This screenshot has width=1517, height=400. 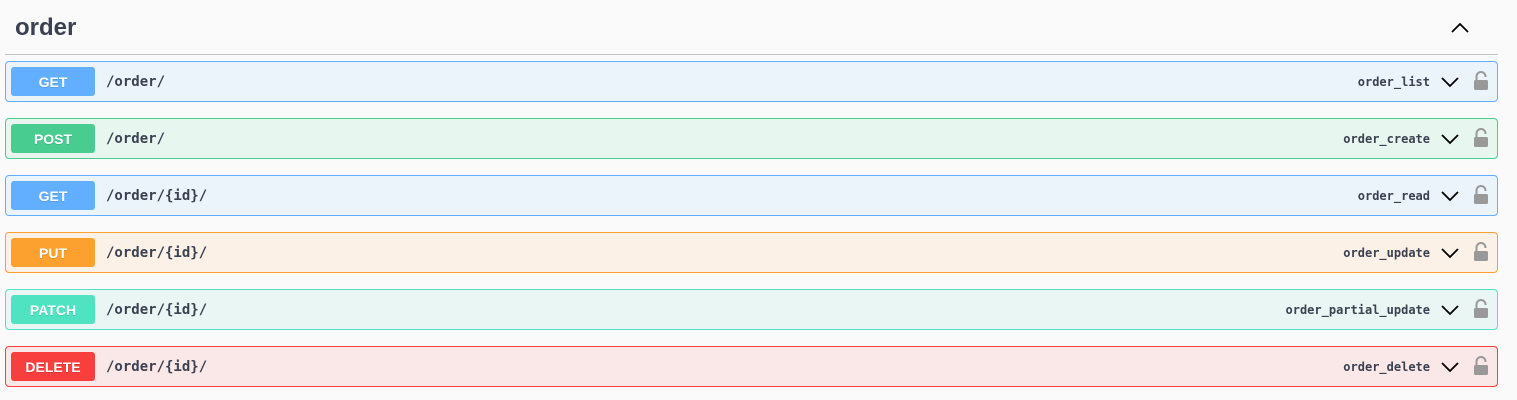 What do you see at coordinates (1393, 196) in the screenshot?
I see `operation-id: order_read` at bounding box center [1393, 196].